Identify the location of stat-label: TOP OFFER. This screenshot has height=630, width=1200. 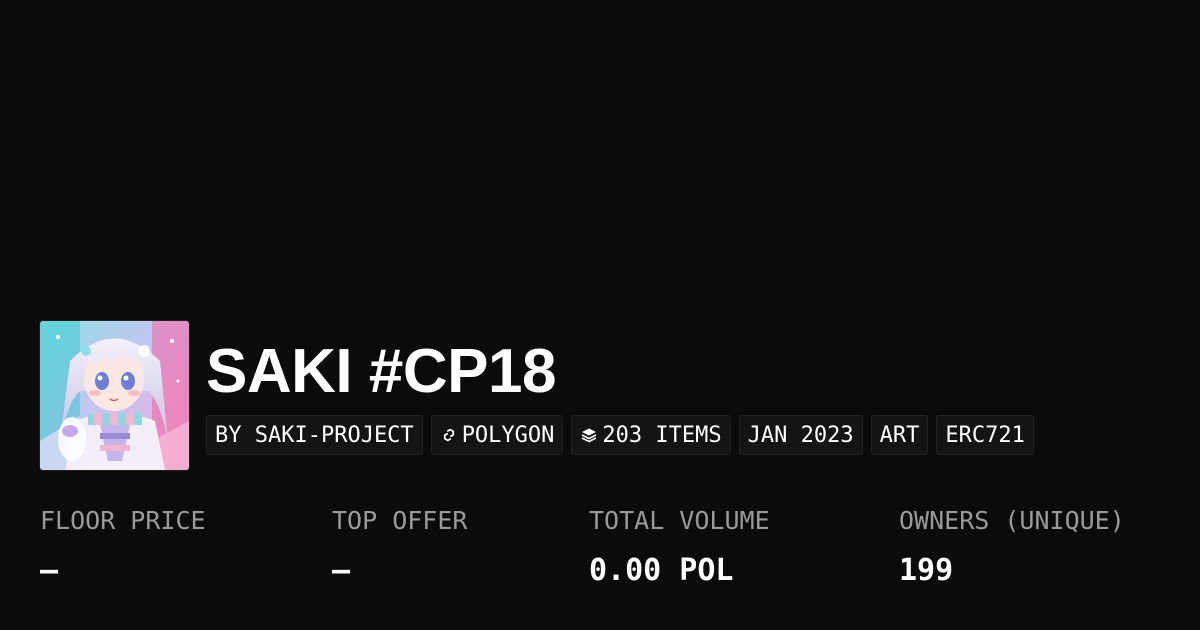
(400, 520).